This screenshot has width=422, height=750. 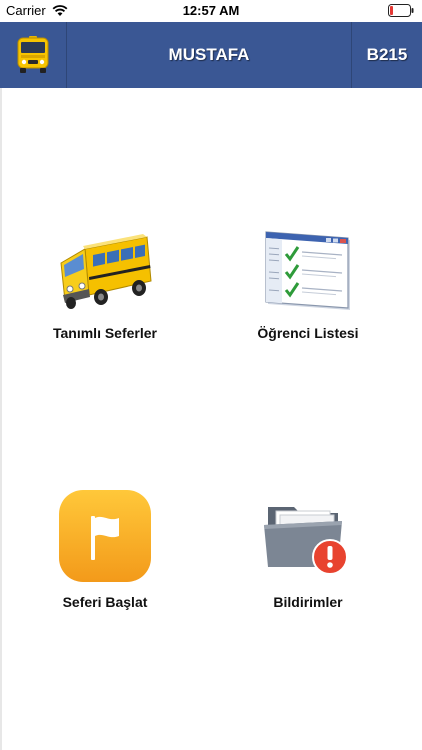 I want to click on header-code-button: B215, so click(x=386, y=55).